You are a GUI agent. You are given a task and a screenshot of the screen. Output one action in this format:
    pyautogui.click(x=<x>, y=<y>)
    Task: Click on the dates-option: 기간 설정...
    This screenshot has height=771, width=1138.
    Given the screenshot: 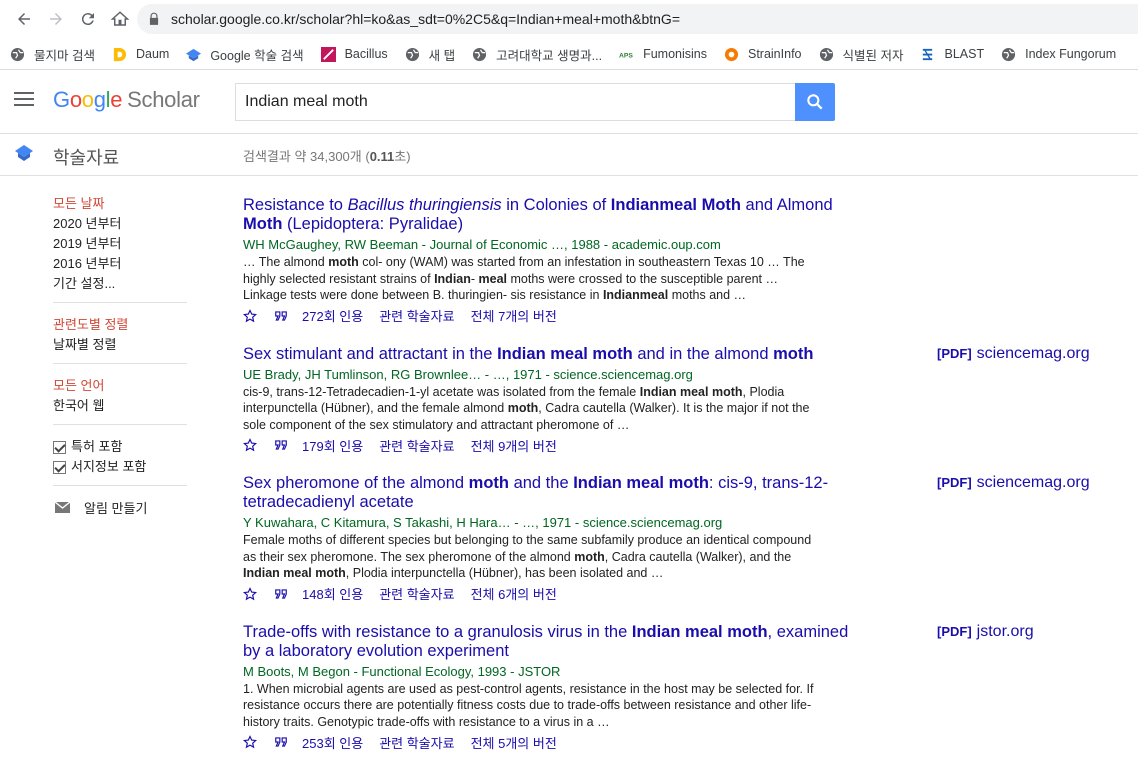 What is the action you would take?
    pyautogui.click(x=120, y=284)
    